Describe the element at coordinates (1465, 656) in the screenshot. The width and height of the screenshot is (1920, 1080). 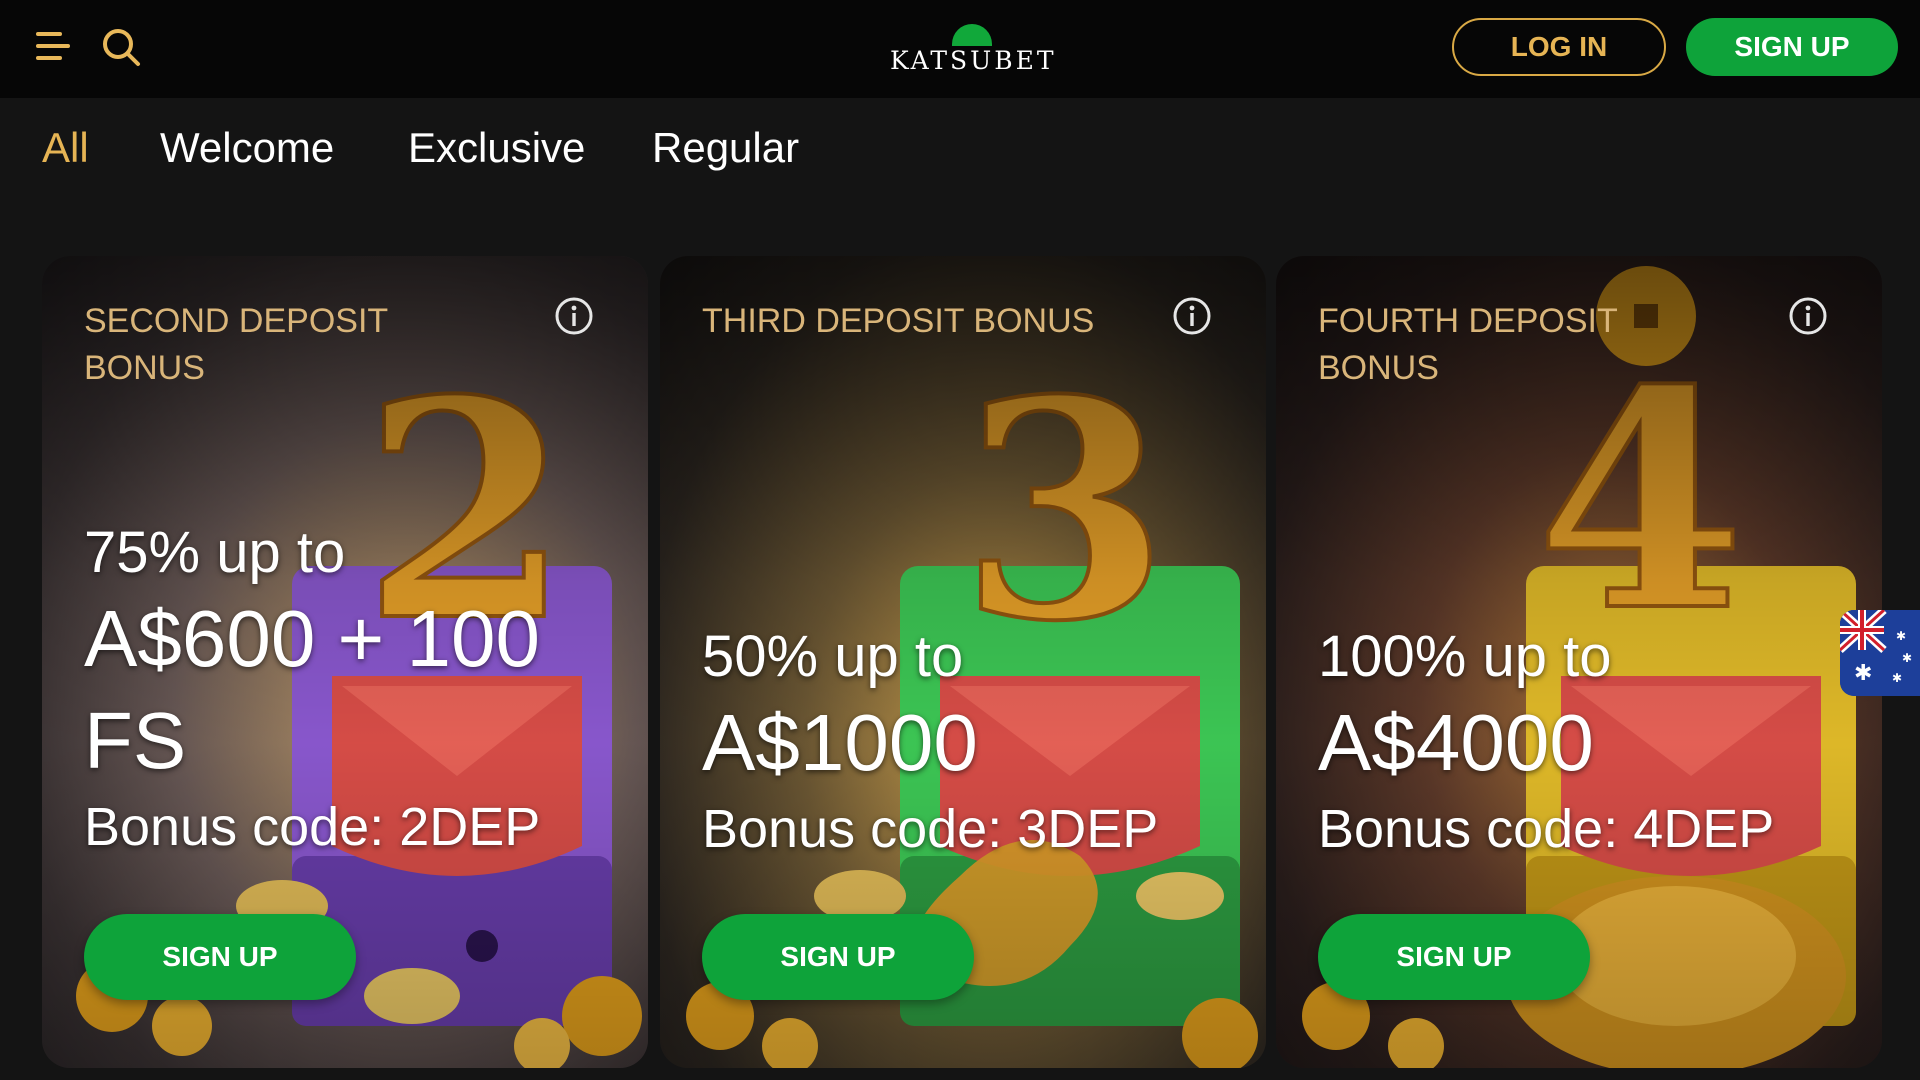
I see `offer-percentage: 100% up to` at that location.